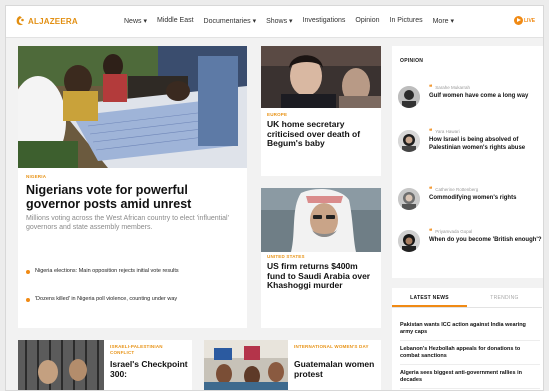 This screenshot has height=391, width=549. I want to click on story-kicker: ISRAELI-PALESTINIAN CONFLICT, so click(149, 350).